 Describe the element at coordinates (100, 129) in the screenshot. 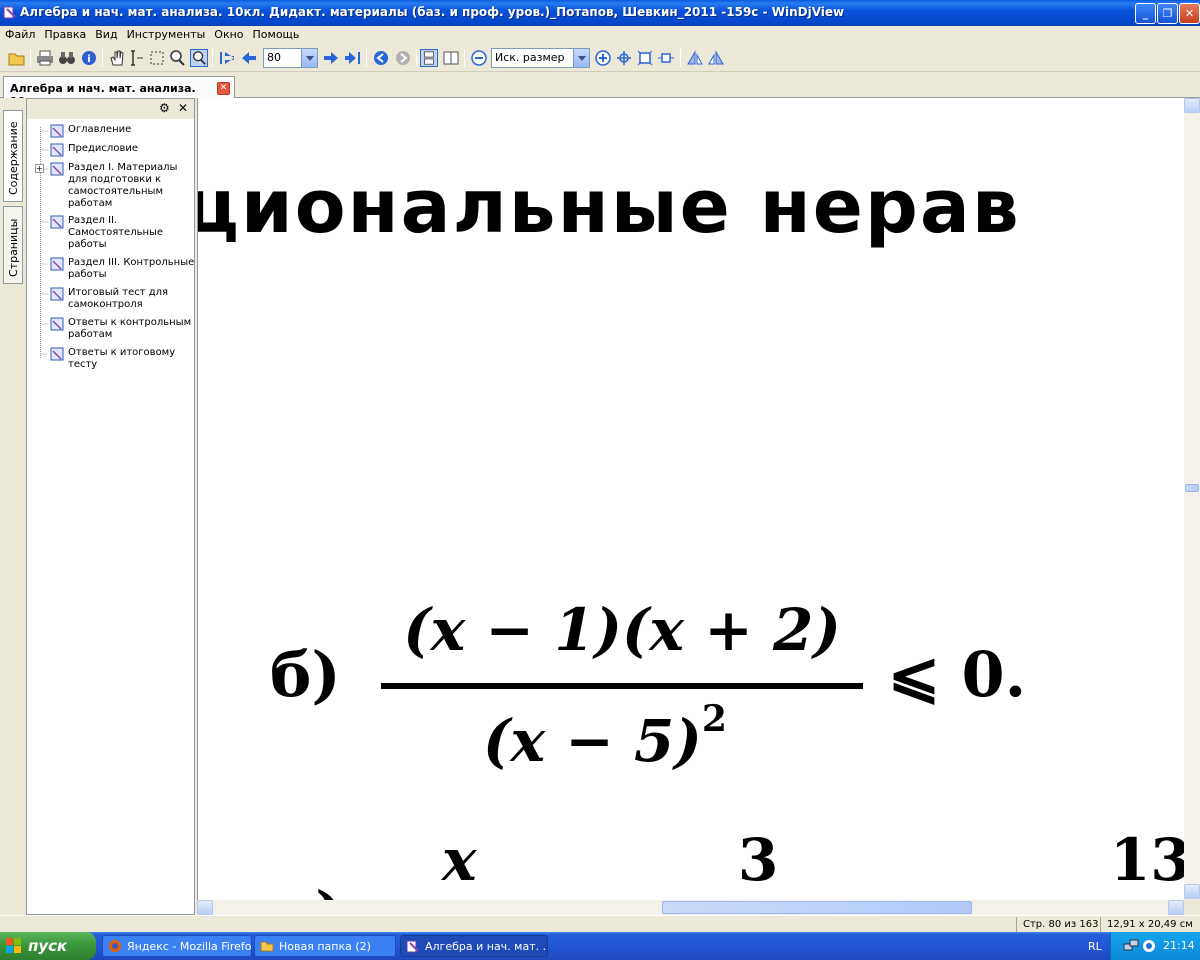

I see `toc-item-label: Оглавление` at that location.